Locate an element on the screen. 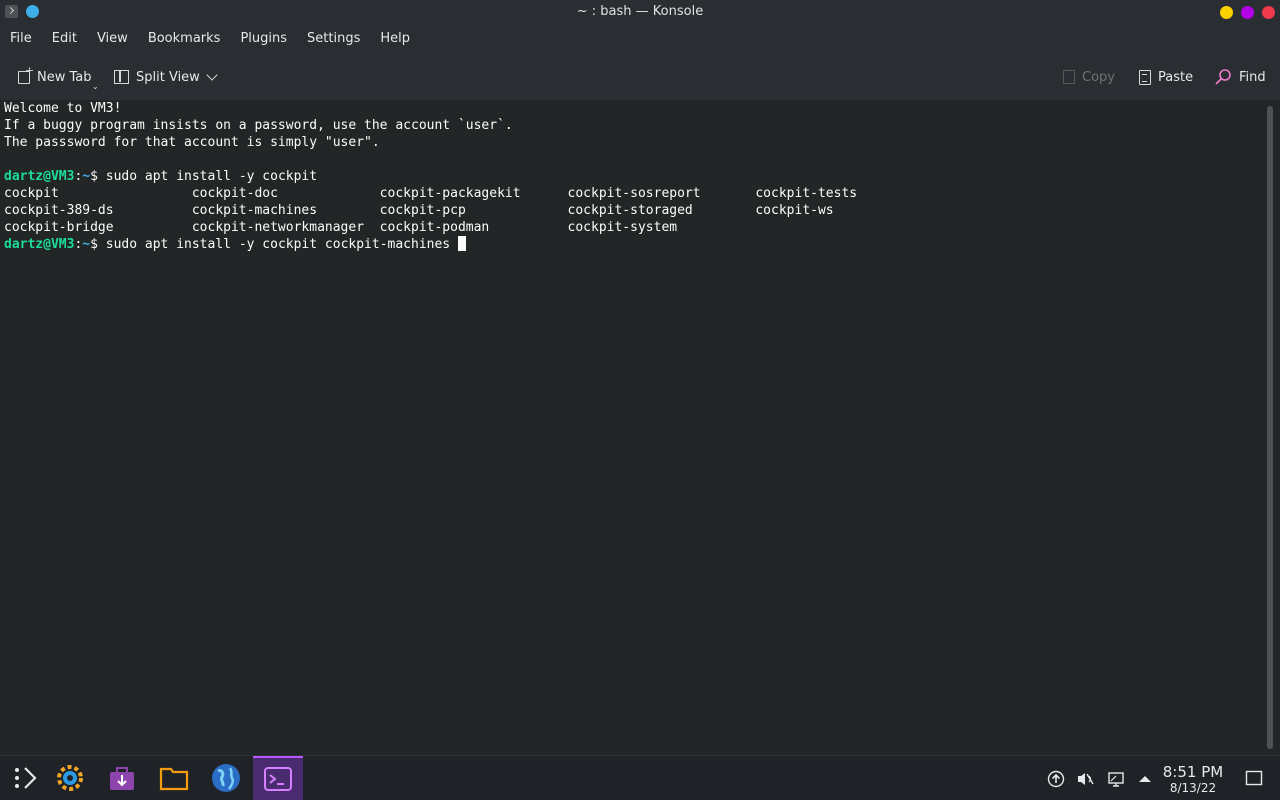 Image resolution: width=1280 pixels, height=800 pixels. system-settings-icon is located at coordinates (70, 778).